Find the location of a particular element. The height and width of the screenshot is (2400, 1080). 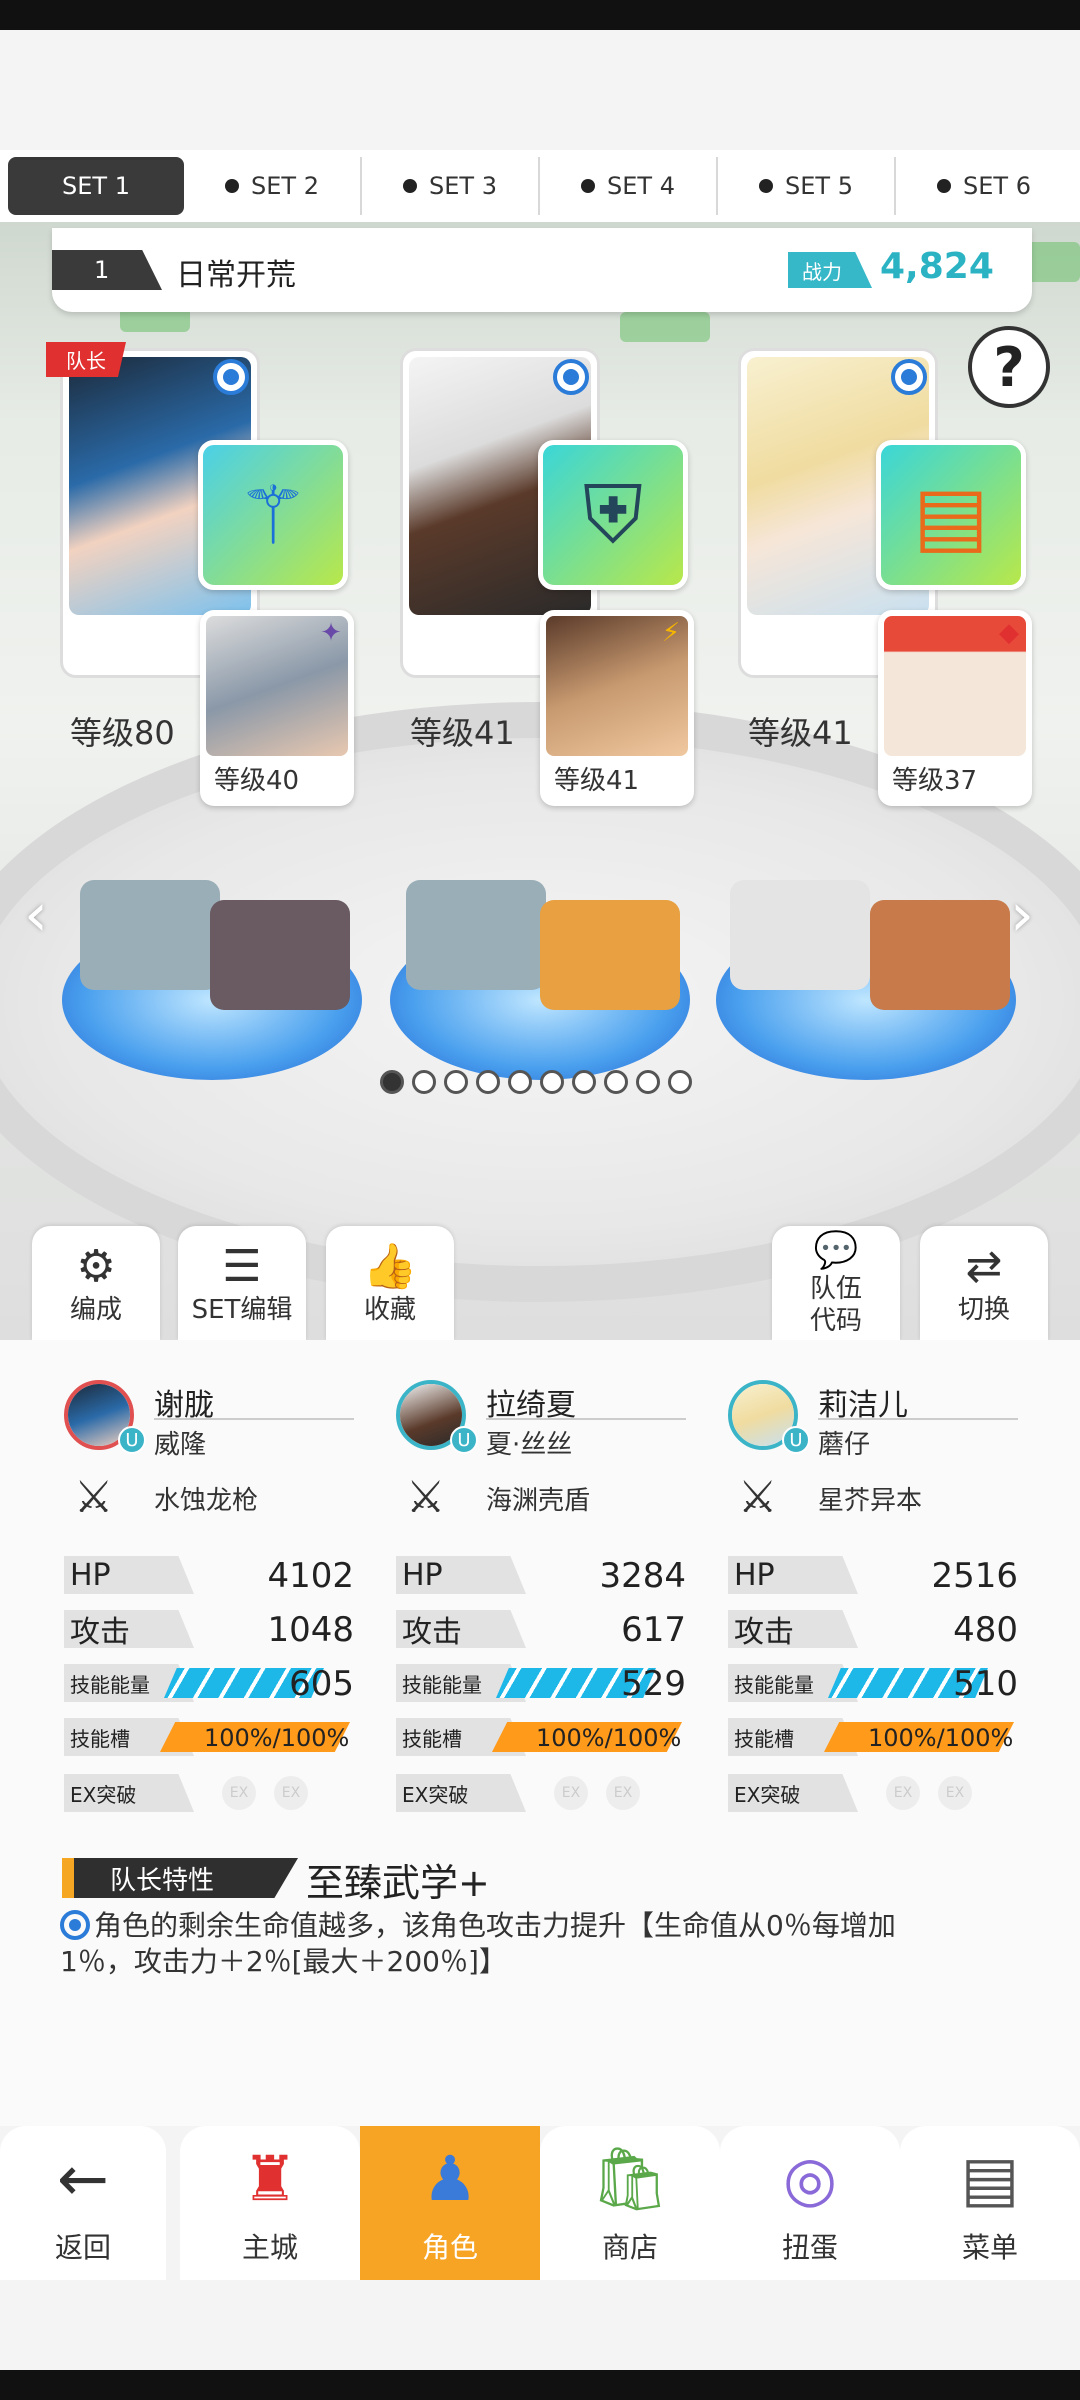

tab-set-5: SET 5 is located at coordinates (807, 186).